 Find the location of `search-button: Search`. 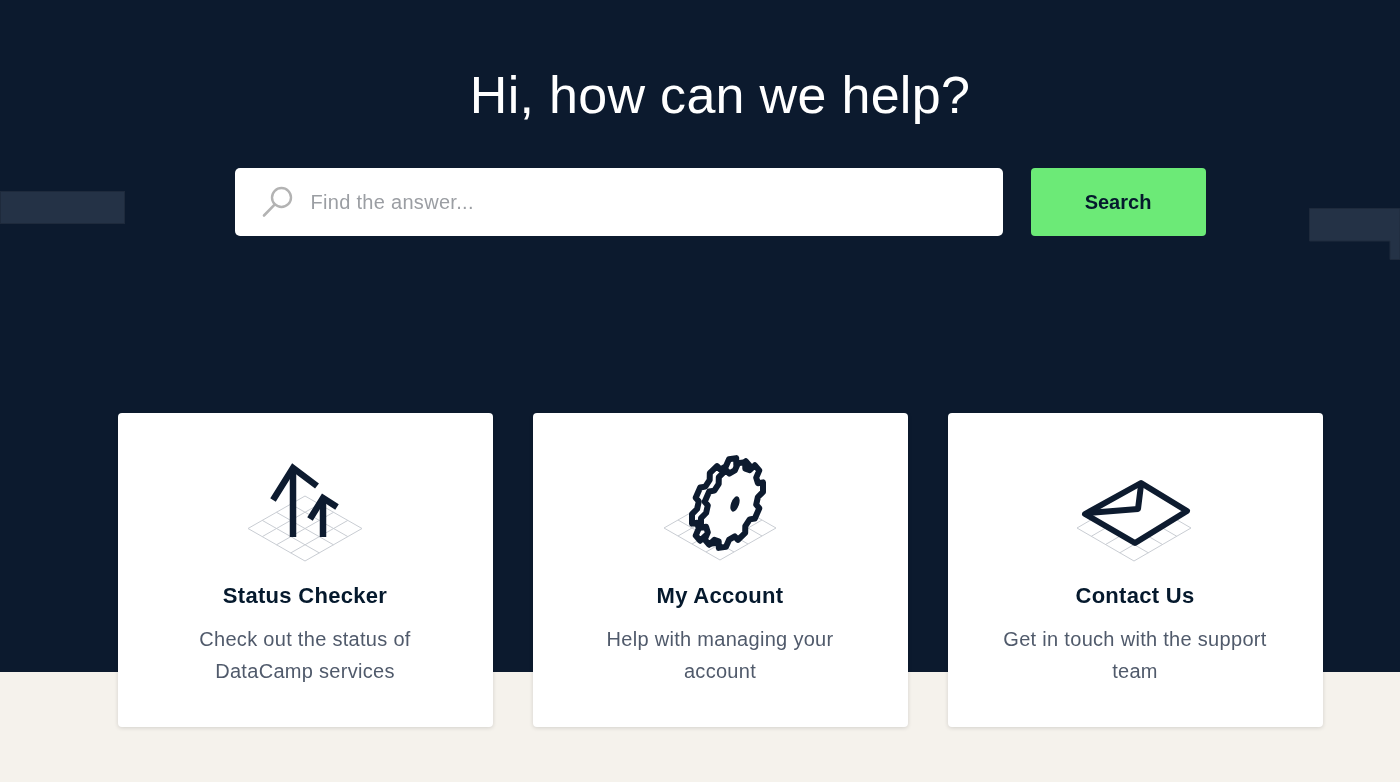

search-button: Search is located at coordinates (1118, 202).